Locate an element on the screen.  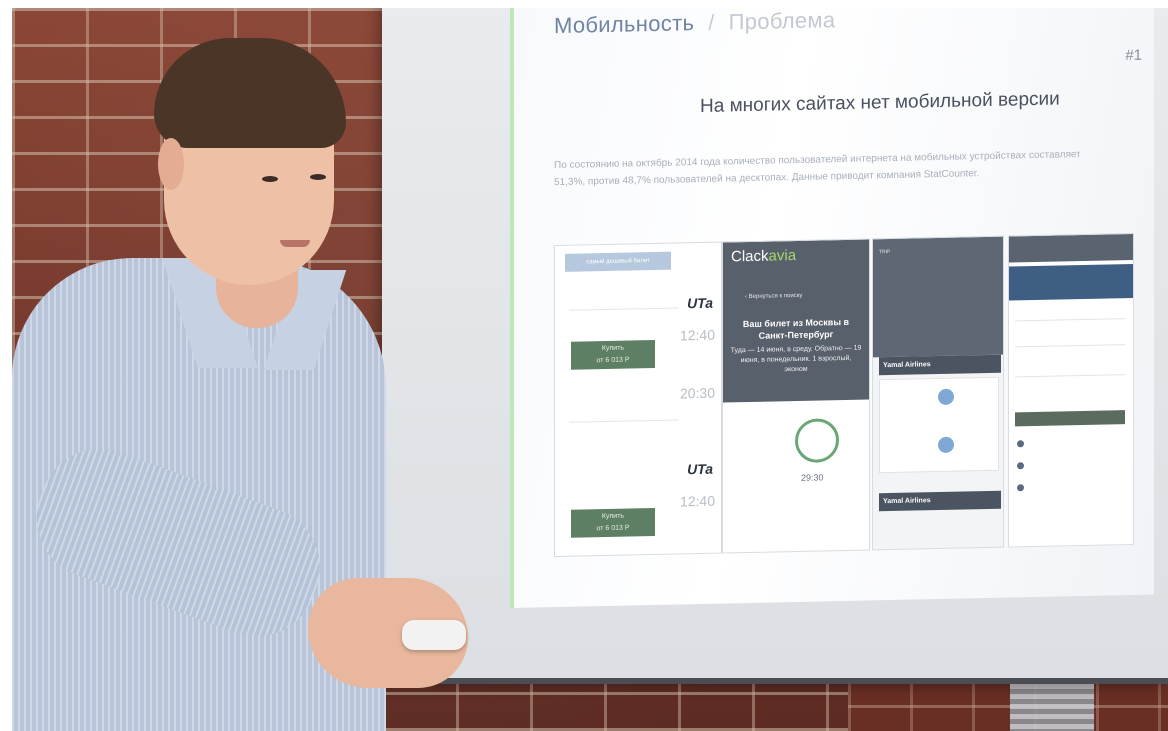
clackavia-logo-brand: avia is located at coordinates (782, 256).